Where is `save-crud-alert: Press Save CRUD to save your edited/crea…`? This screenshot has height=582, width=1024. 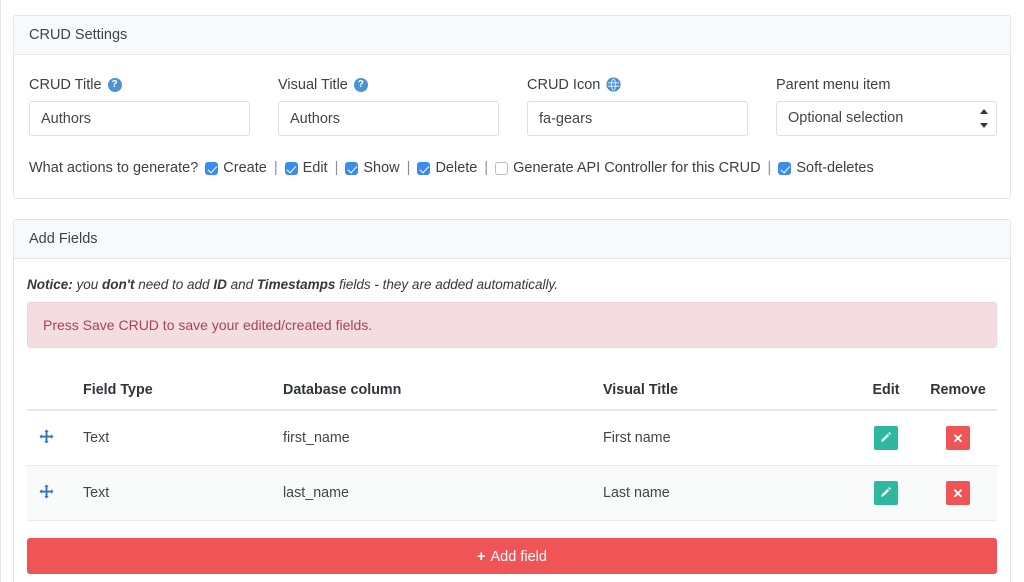
save-crud-alert: Press Save CRUD to save your edited/crea… is located at coordinates (512, 325).